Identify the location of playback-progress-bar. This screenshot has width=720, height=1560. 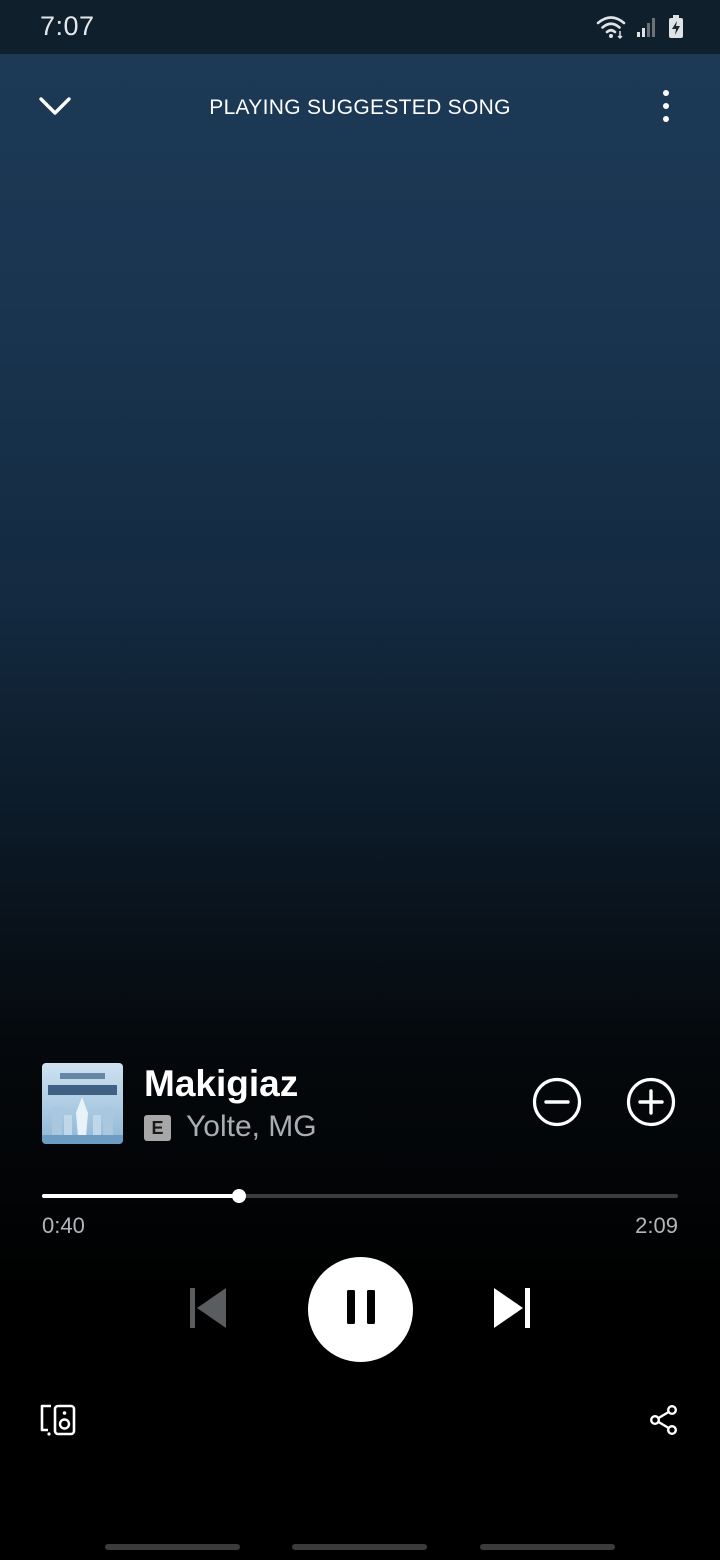
(360, 1196).